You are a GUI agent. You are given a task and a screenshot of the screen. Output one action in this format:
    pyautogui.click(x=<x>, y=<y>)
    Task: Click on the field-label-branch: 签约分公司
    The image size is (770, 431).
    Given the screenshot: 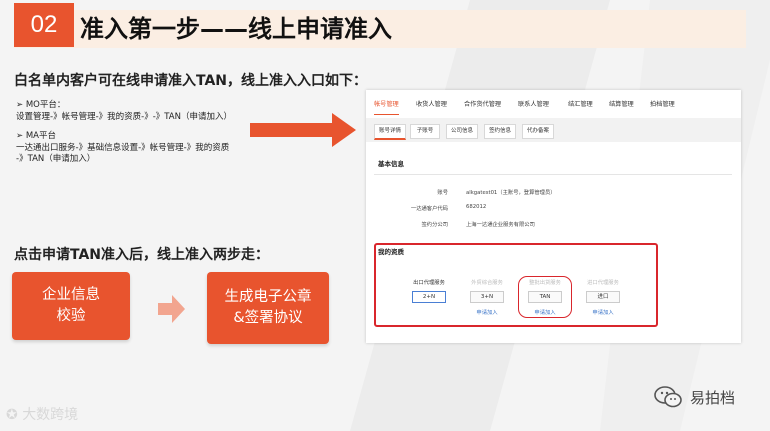 What is the action you would take?
    pyautogui.click(x=435, y=225)
    